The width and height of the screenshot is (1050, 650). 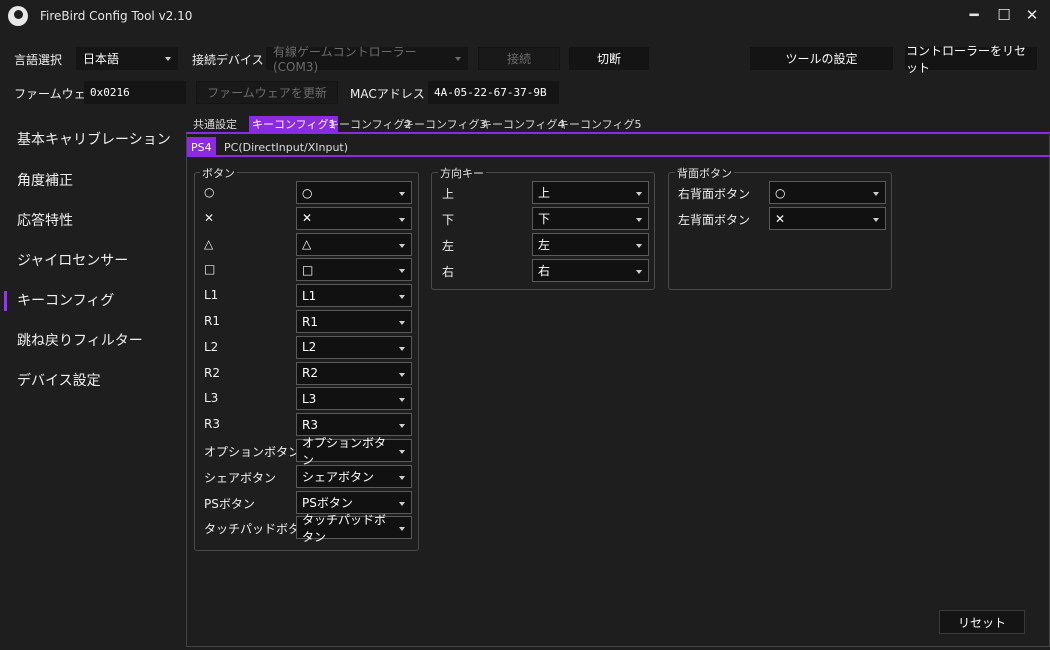 What do you see at coordinates (544, 193) in the screenshot?
I see `direction-mapping-select-value: 上` at bounding box center [544, 193].